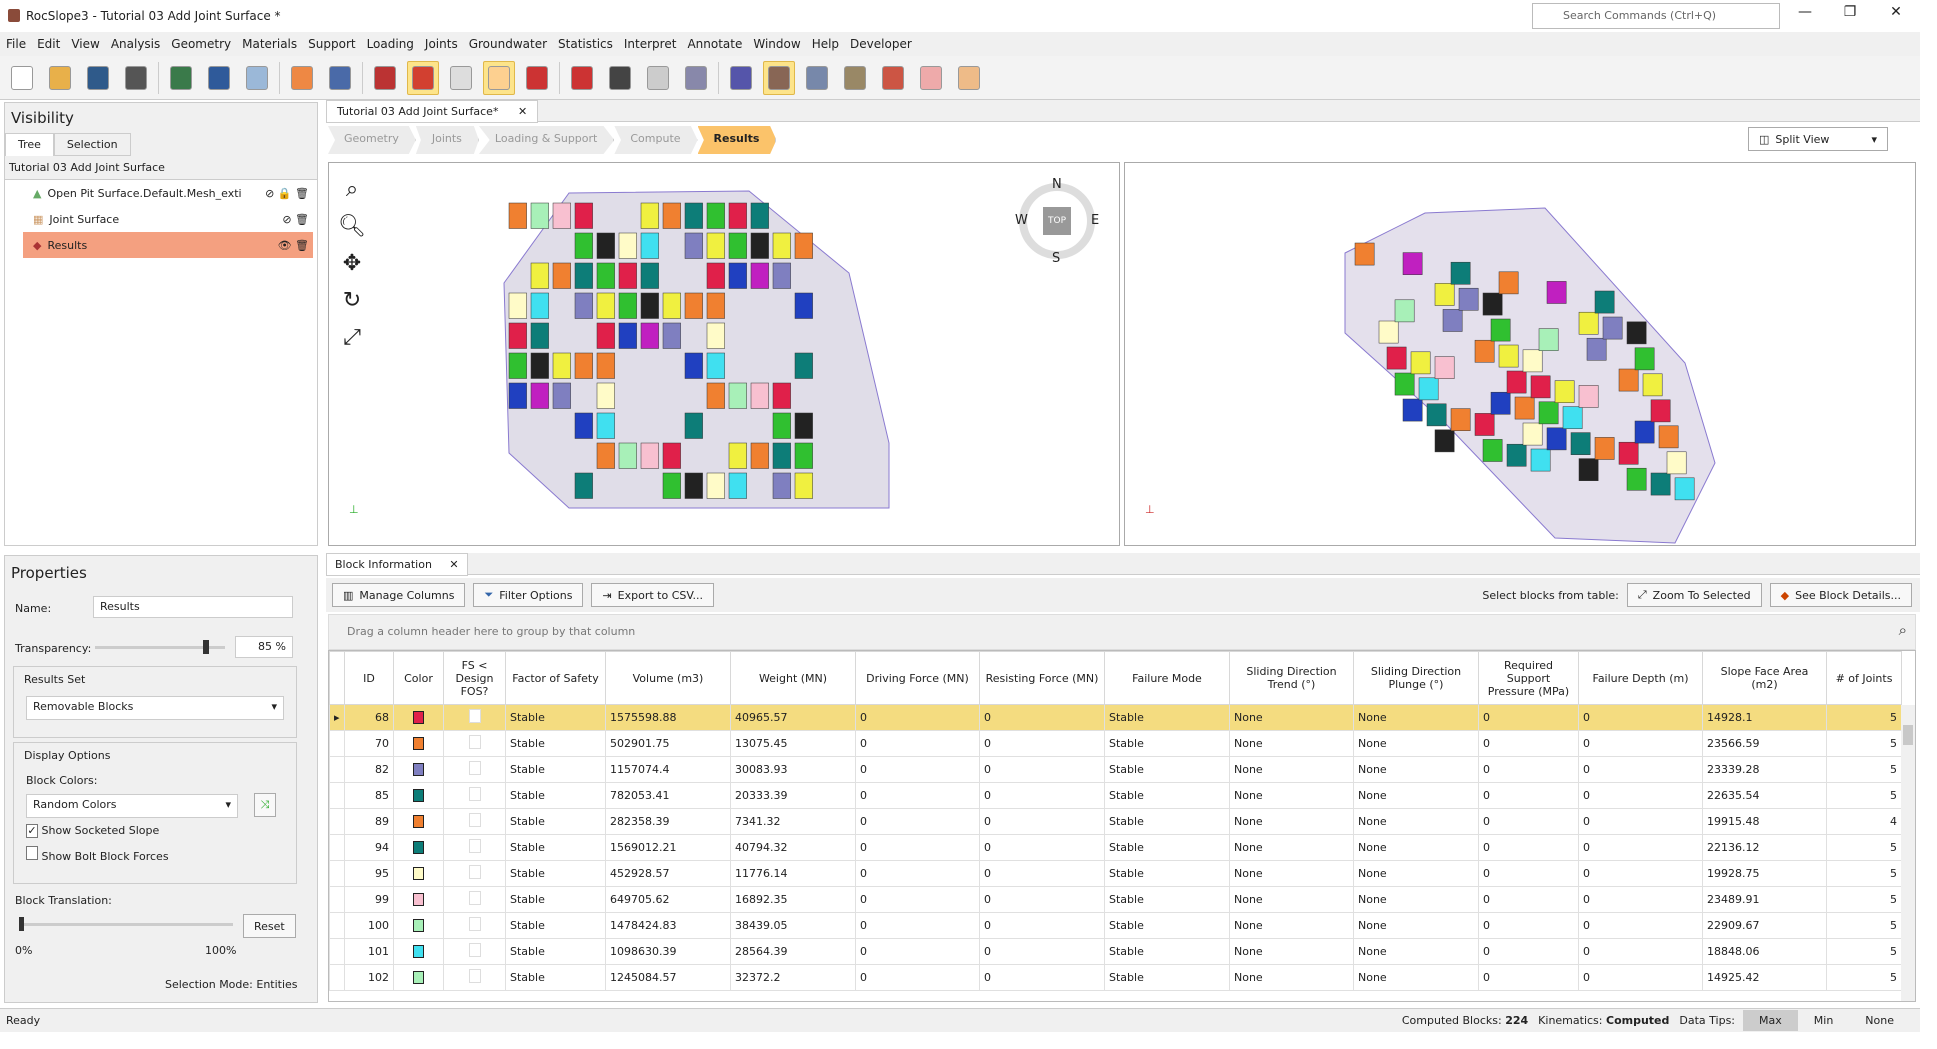  Describe the element at coordinates (1884, 1020) in the screenshot. I see `data-tips-none: None` at that location.